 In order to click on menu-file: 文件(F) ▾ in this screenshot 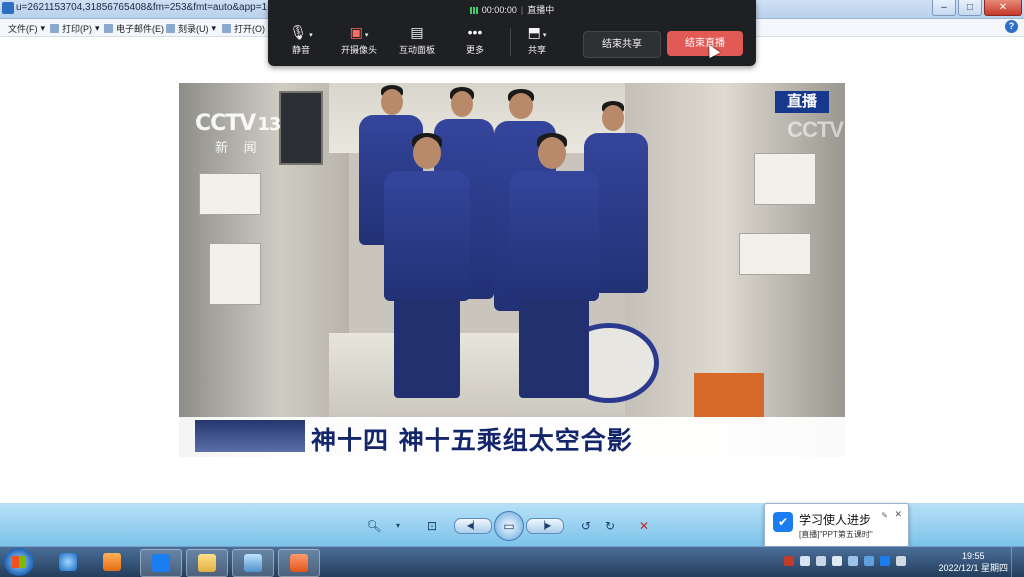, I will do `click(26, 28)`.